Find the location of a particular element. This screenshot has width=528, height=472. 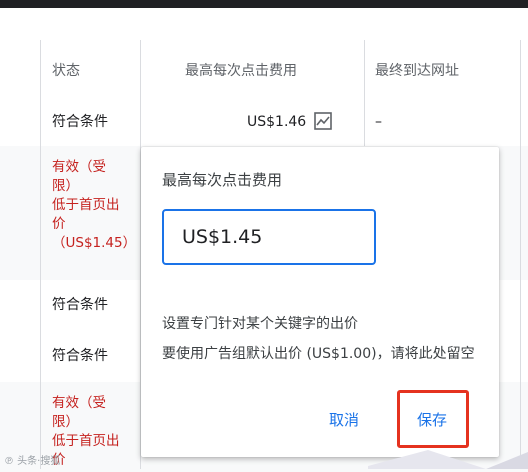

pointer-arrow-graphic is located at coordinates (448, 459).